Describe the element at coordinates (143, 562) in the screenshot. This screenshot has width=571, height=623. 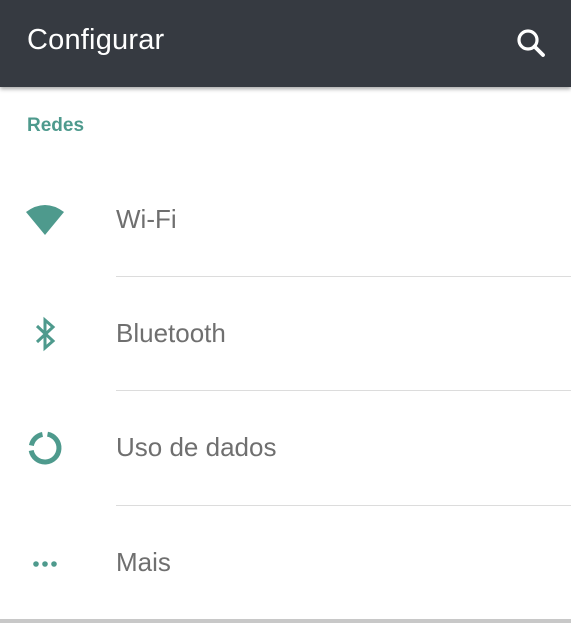
I see `setting-item-label: Mais` at that location.